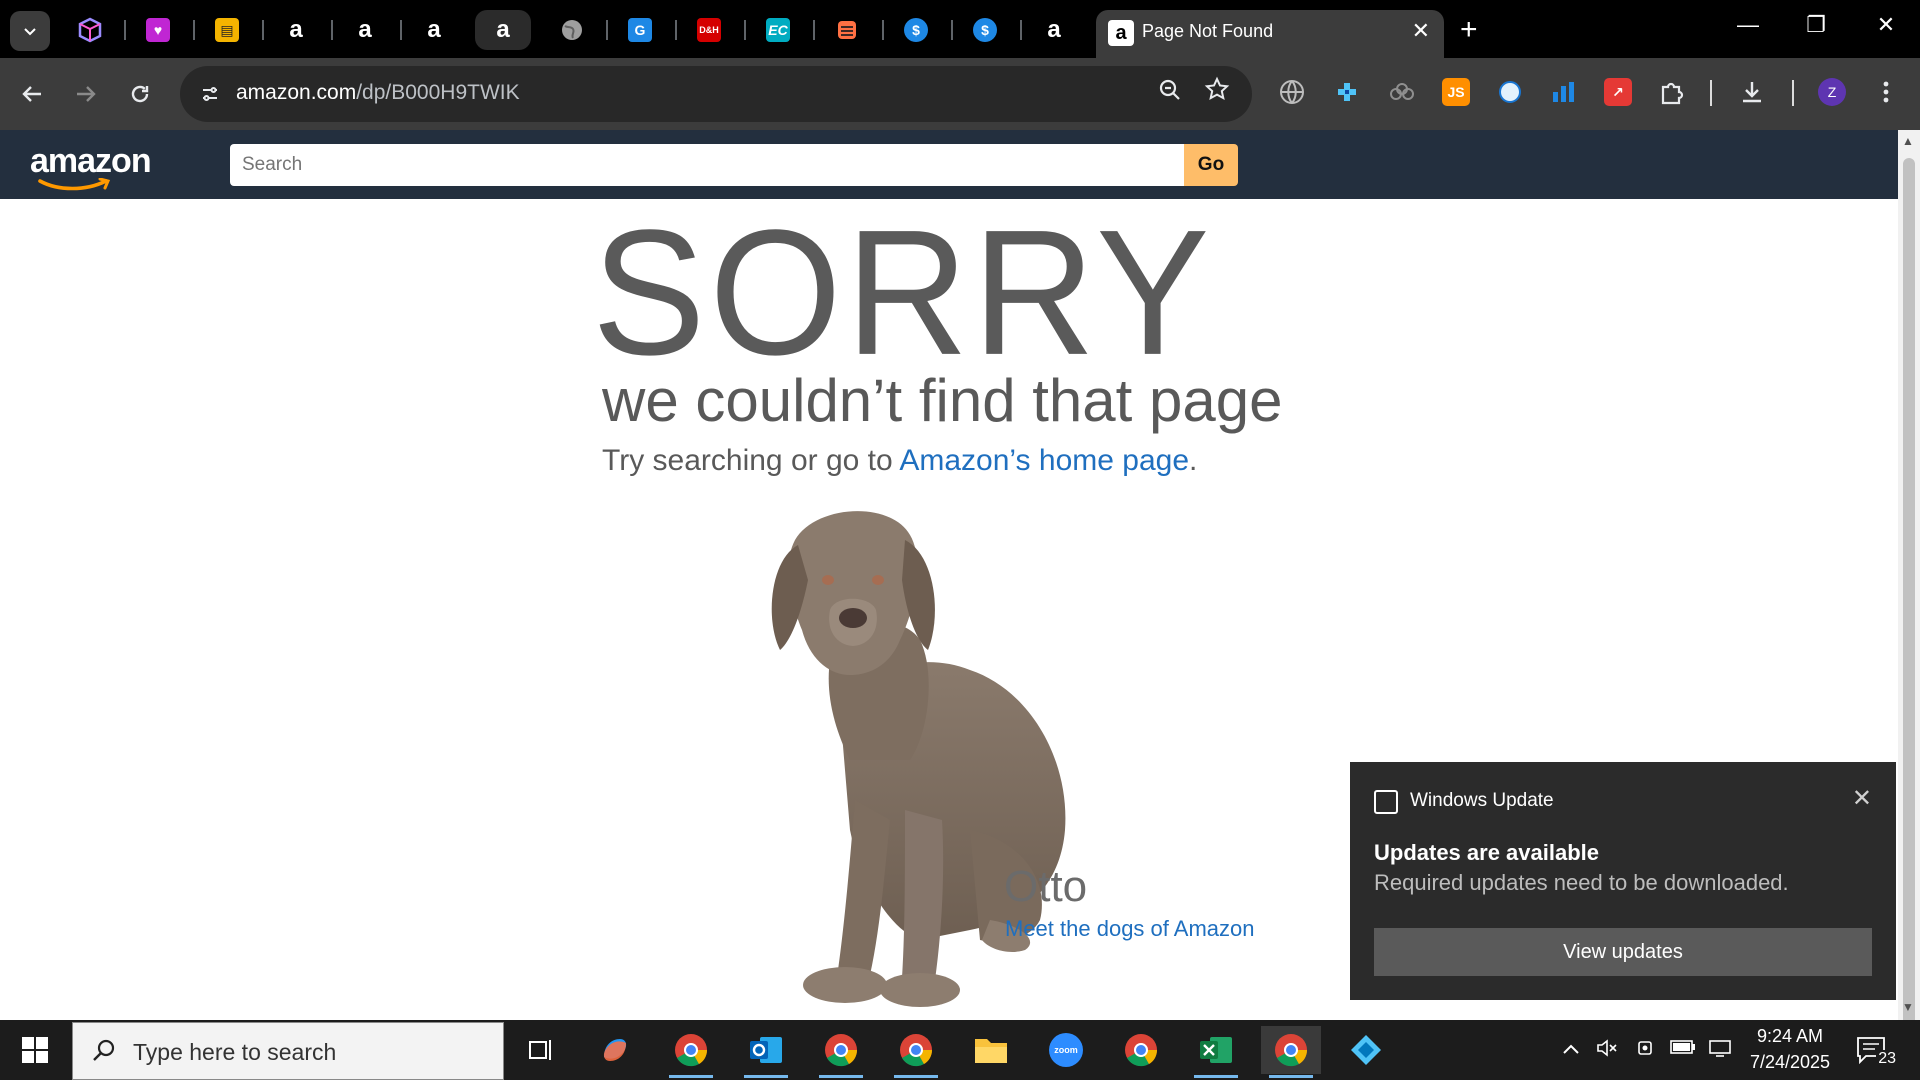 Image resolution: width=1920 pixels, height=1080 pixels. I want to click on address-bar: amazon.com/dp/B000H9TWIK, so click(716, 94).